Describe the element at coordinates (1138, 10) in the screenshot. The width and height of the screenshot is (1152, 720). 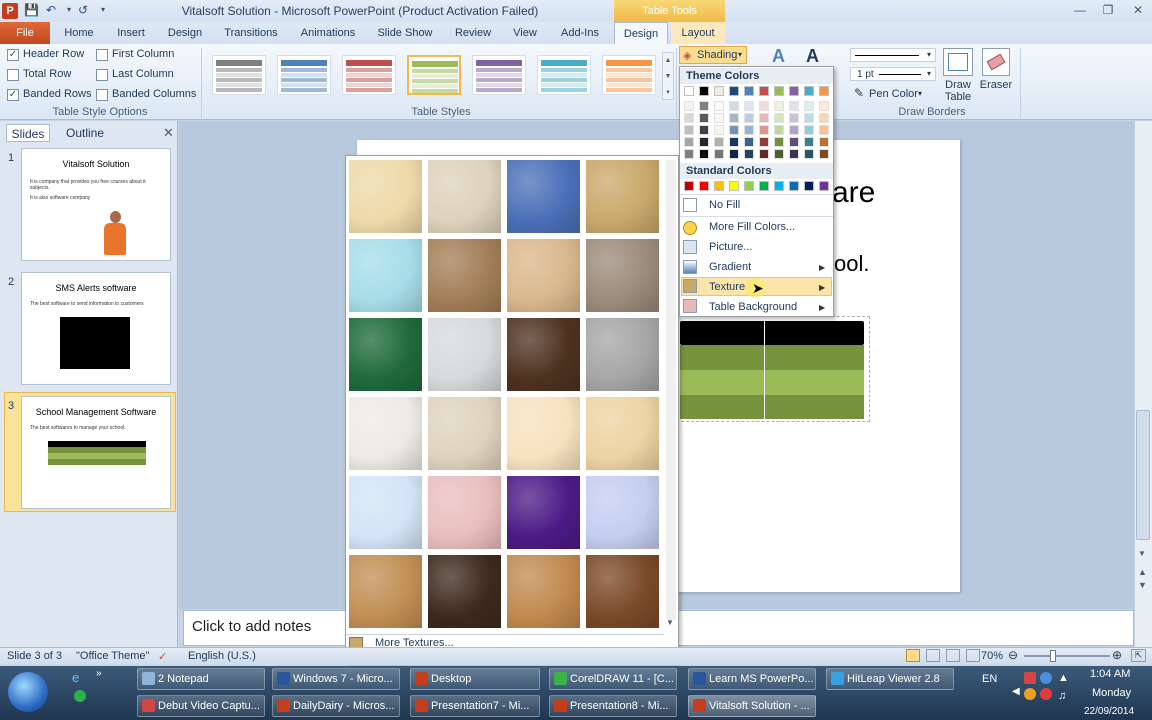
I see `close-icon: ✕` at that location.